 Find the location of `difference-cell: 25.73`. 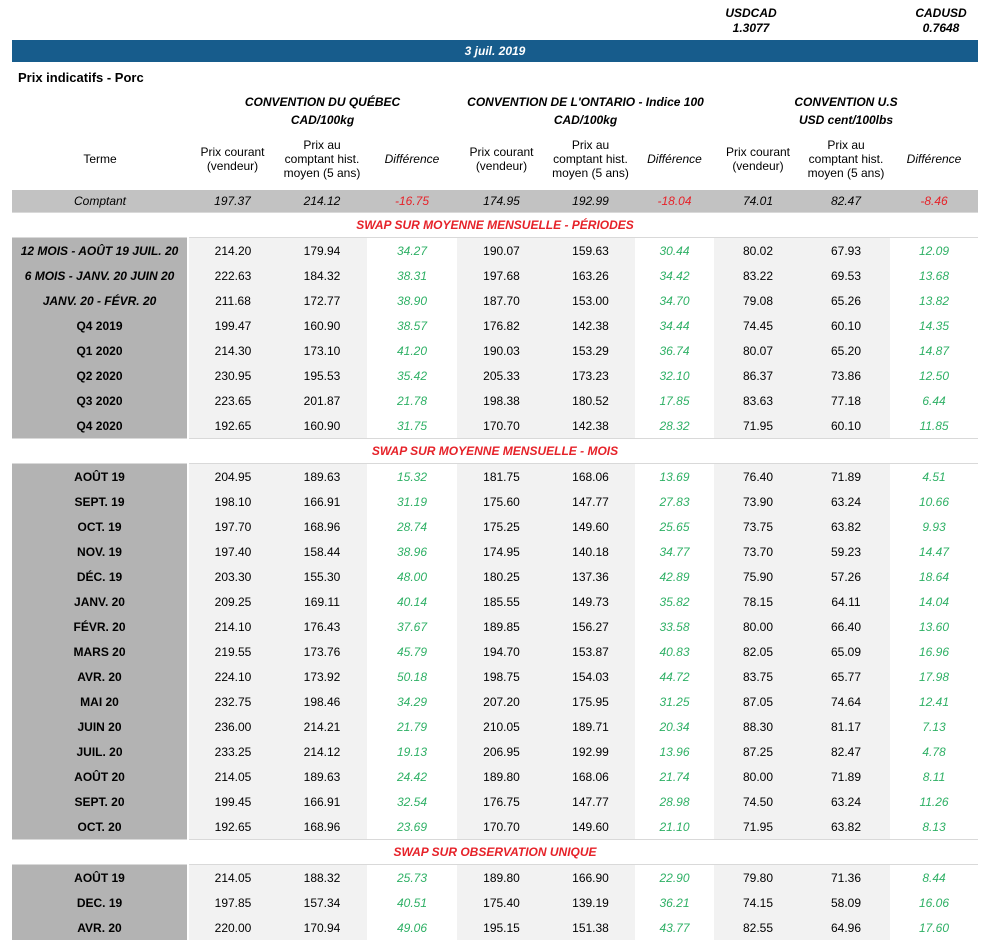

difference-cell: 25.73 is located at coordinates (412, 877).